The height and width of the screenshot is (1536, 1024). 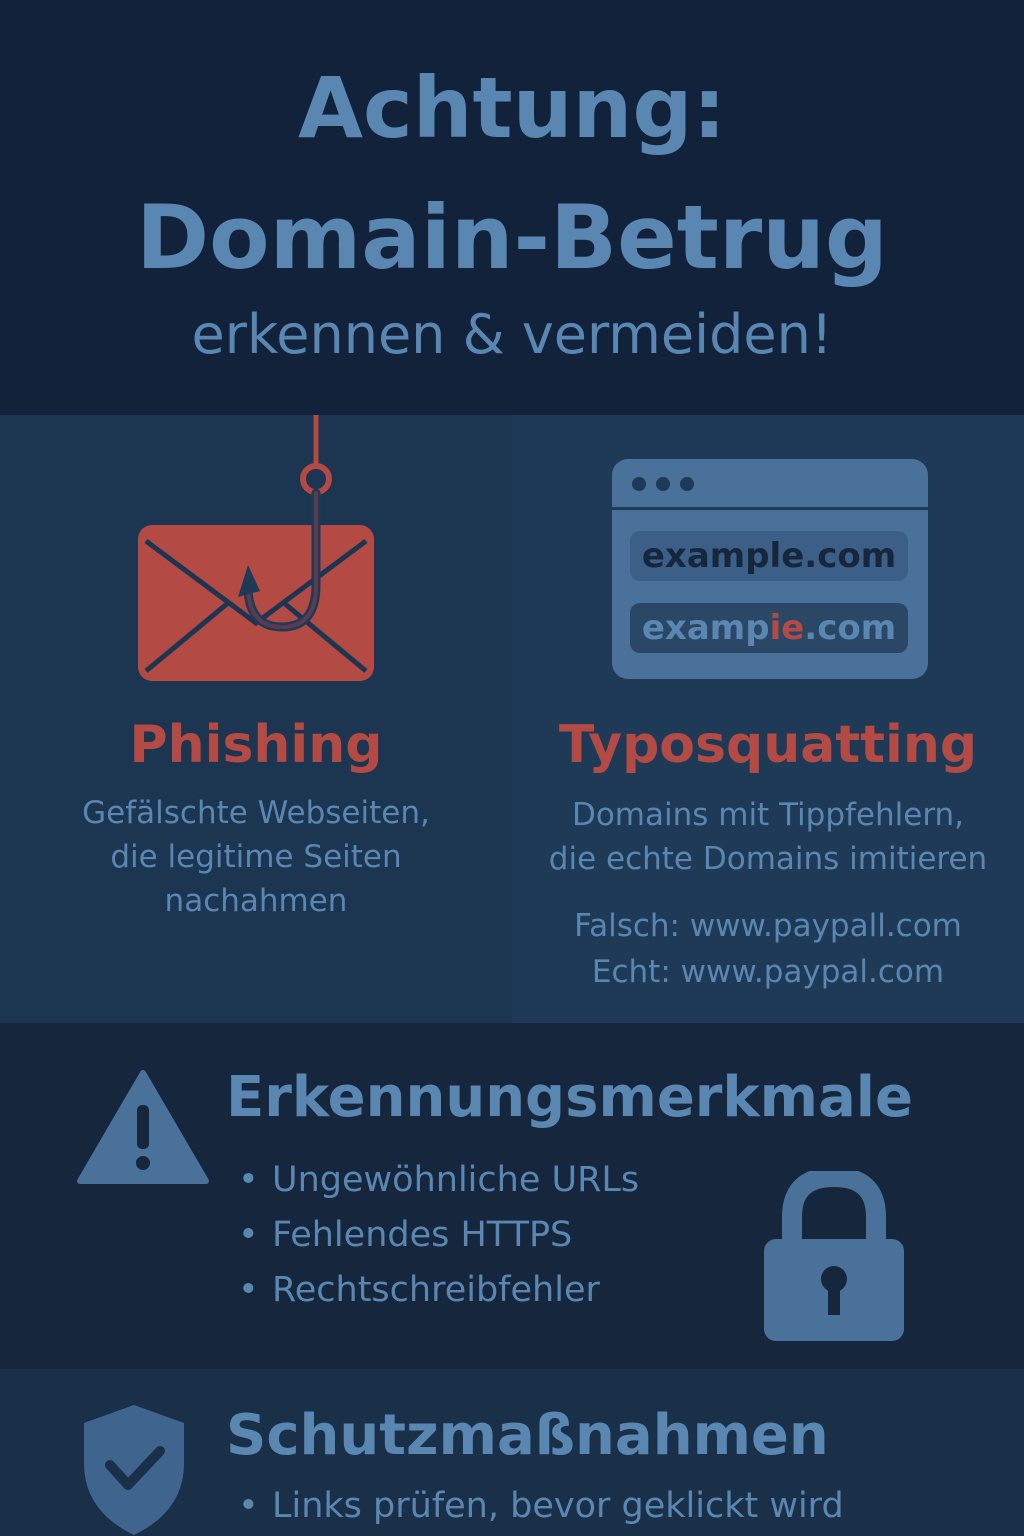 I want to click on protection-heading: Schutzmaßnahmen, so click(x=527, y=1435).